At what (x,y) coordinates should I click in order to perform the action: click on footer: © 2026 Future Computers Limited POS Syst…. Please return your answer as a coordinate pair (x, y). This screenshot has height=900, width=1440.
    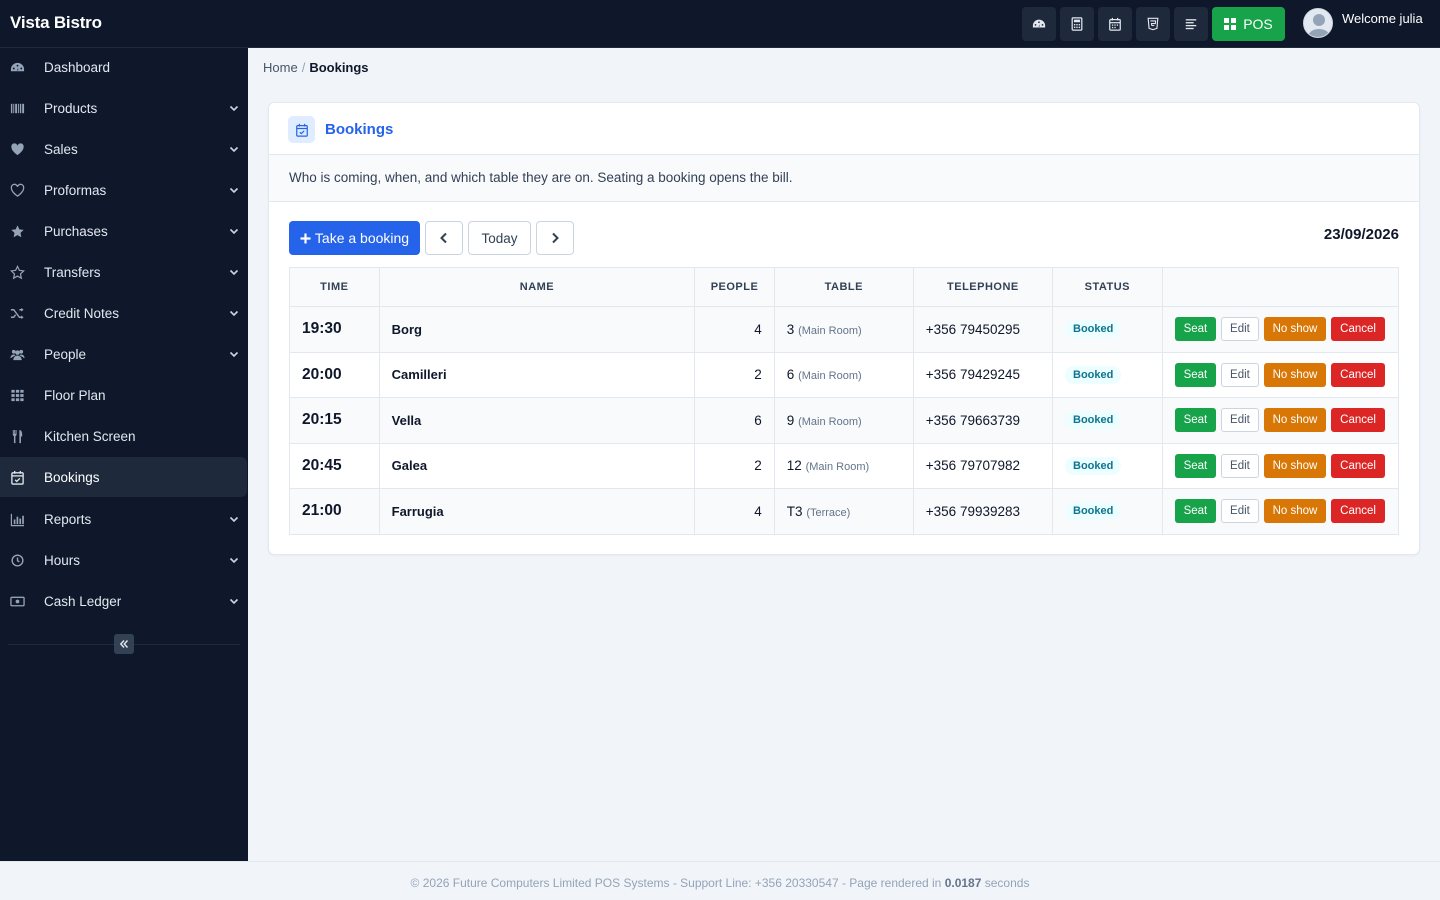
    Looking at the image, I should click on (720, 880).